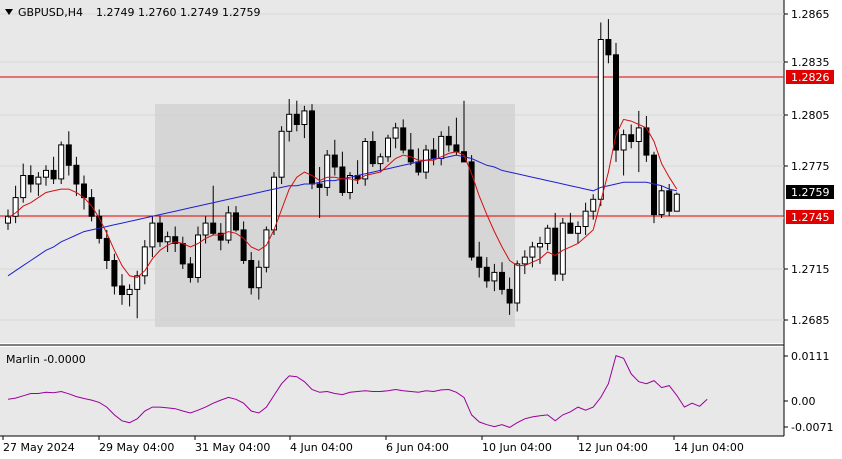  What do you see at coordinates (709, 447) in the screenshot?
I see `time-tick: 14 Jun 04:00` at bounding box center [709, 447].